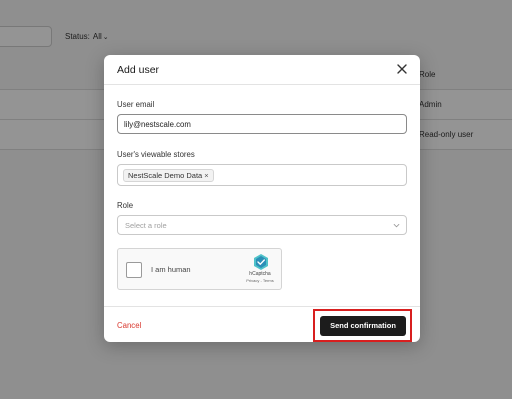  I want to click on captcha-checkbox, so click(134, 270).